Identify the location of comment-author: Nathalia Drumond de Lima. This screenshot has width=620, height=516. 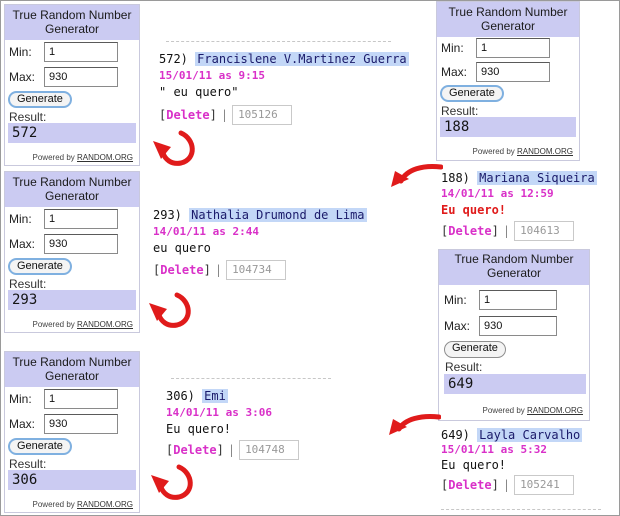
(278, 215).